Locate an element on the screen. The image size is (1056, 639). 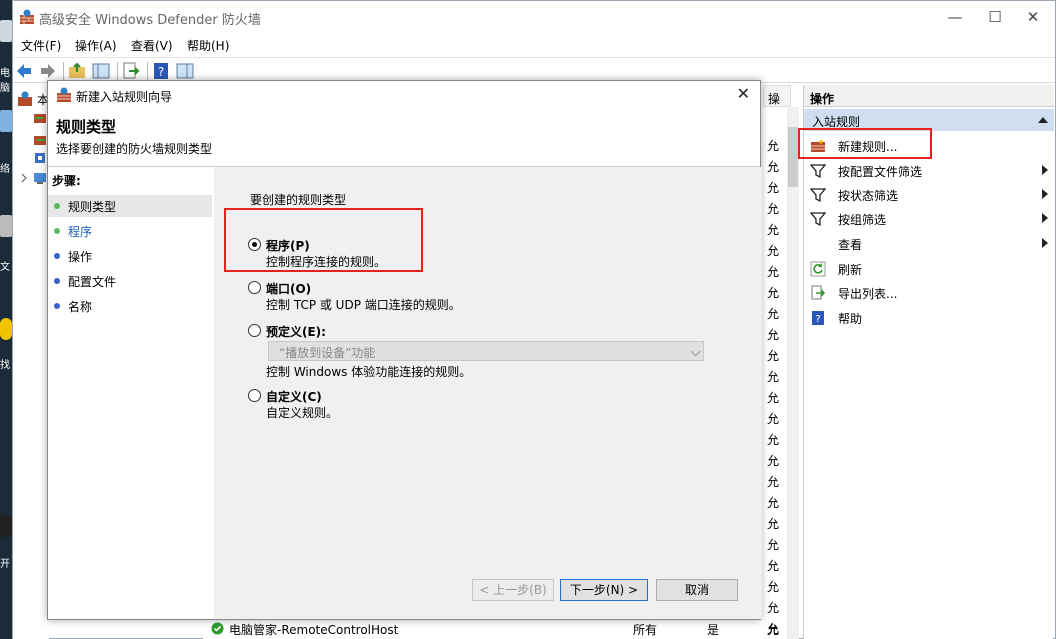
wizard-titlebar: 新建入站规则向导 ✕ is located at coordinates (404, 95).